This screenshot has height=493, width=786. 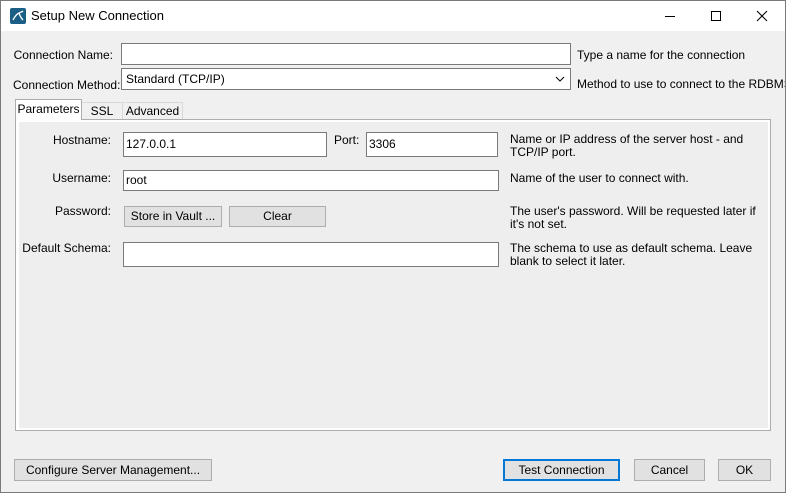 What do you see at coordinates (63, 55) in the screenshot?
I see `connection-name-label: Connection Name:` at bounding box center [63, 55].